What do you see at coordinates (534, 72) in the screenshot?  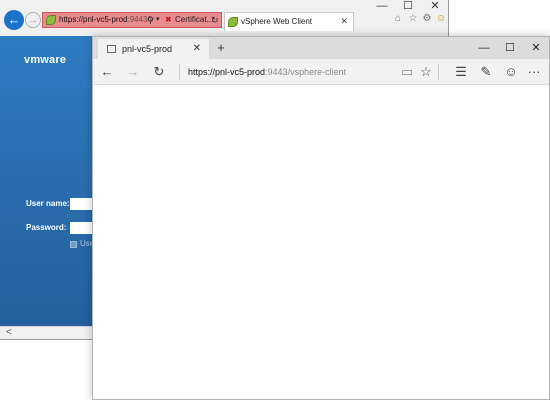 I see `more-icon: ···` at bounding box center [534, 72].